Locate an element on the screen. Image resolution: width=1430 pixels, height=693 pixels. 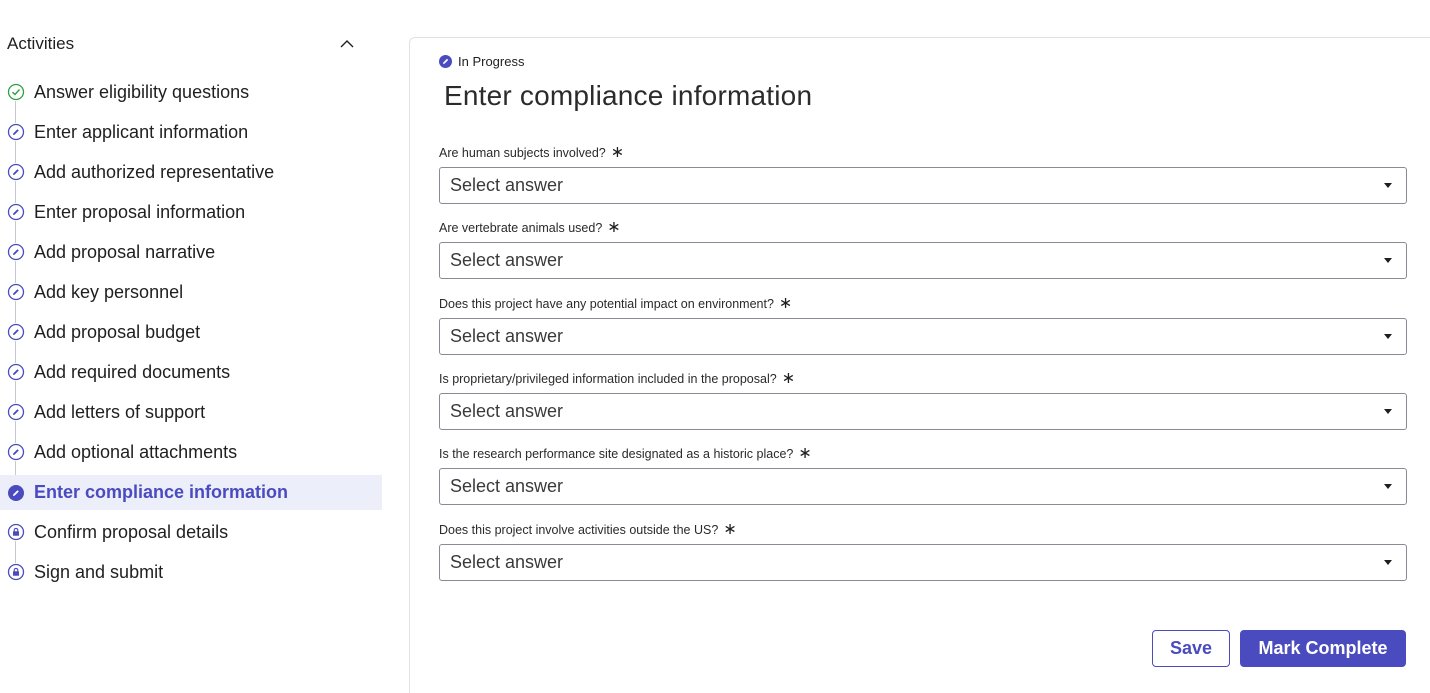
in-progress-icon is located at coordinates (445, 61).